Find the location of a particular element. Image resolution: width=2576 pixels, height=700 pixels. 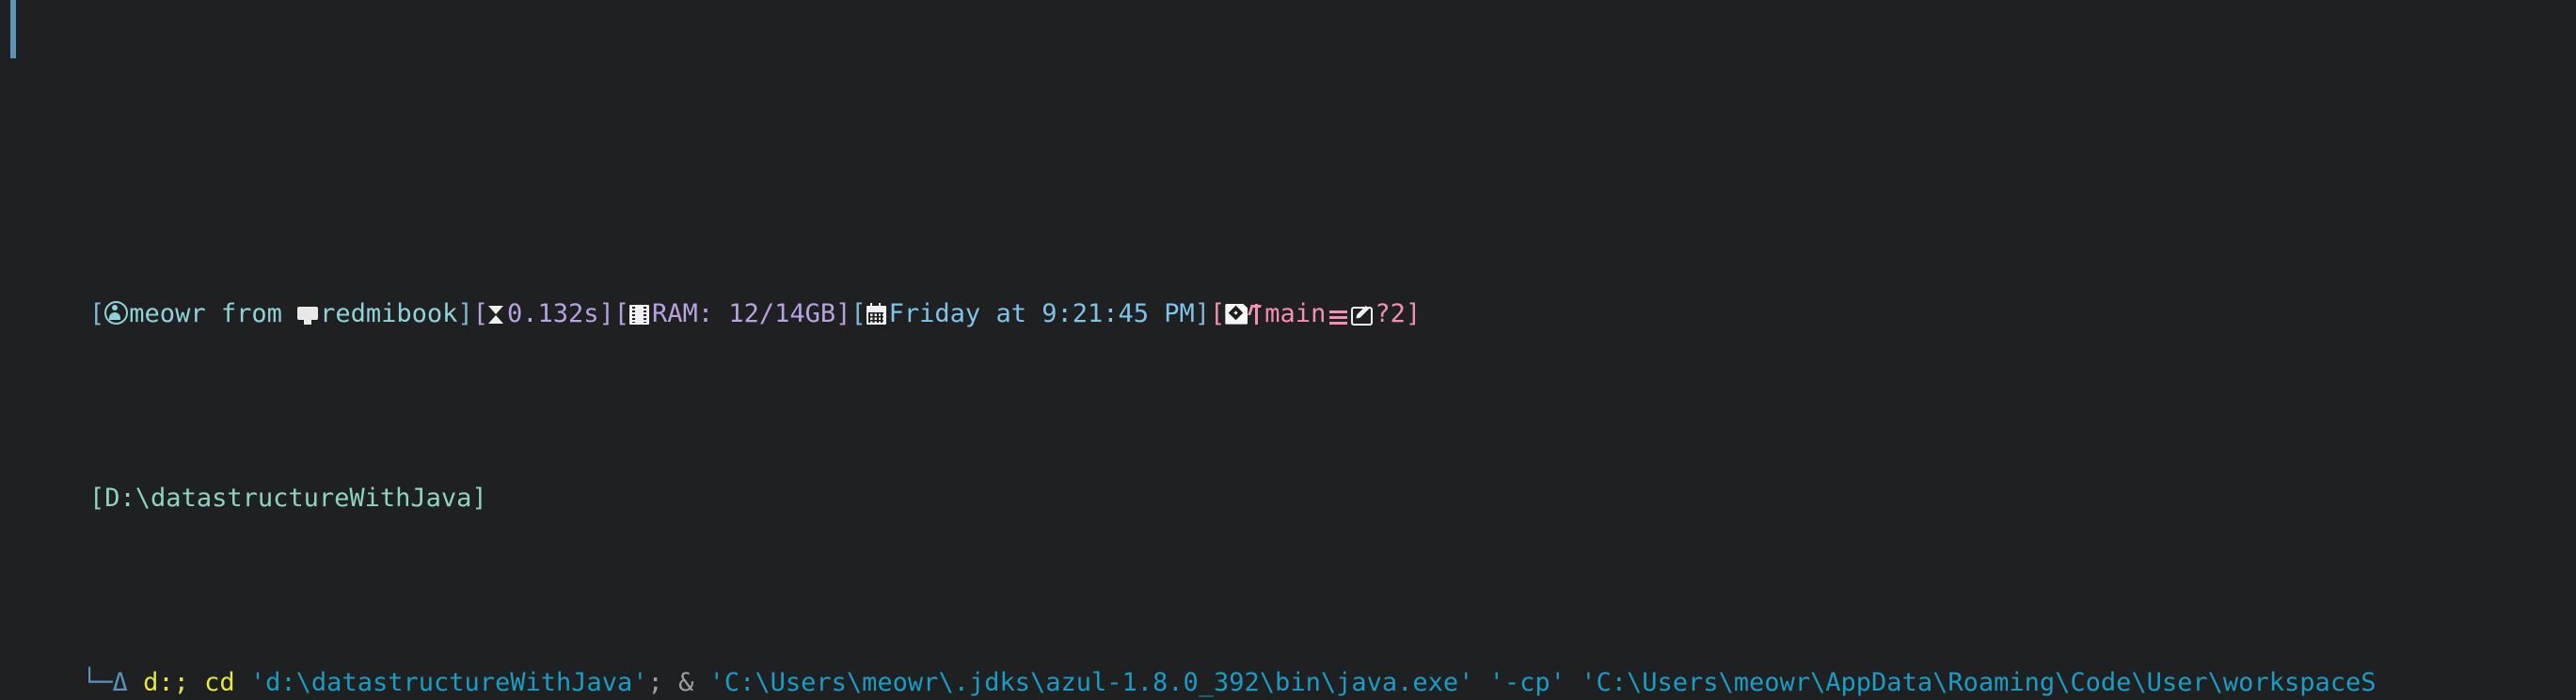

hourglass-icon is located at coordinates (495, 315).